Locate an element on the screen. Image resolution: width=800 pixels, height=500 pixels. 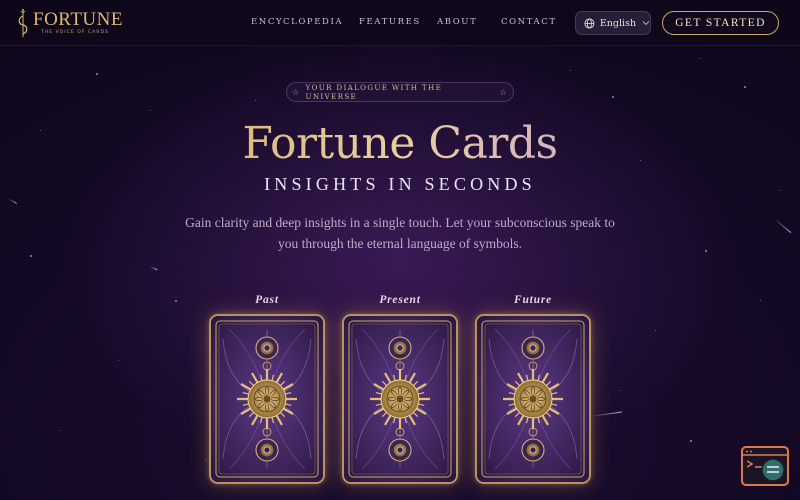
card-slot-future: Future is located at coordinates (533, 389).